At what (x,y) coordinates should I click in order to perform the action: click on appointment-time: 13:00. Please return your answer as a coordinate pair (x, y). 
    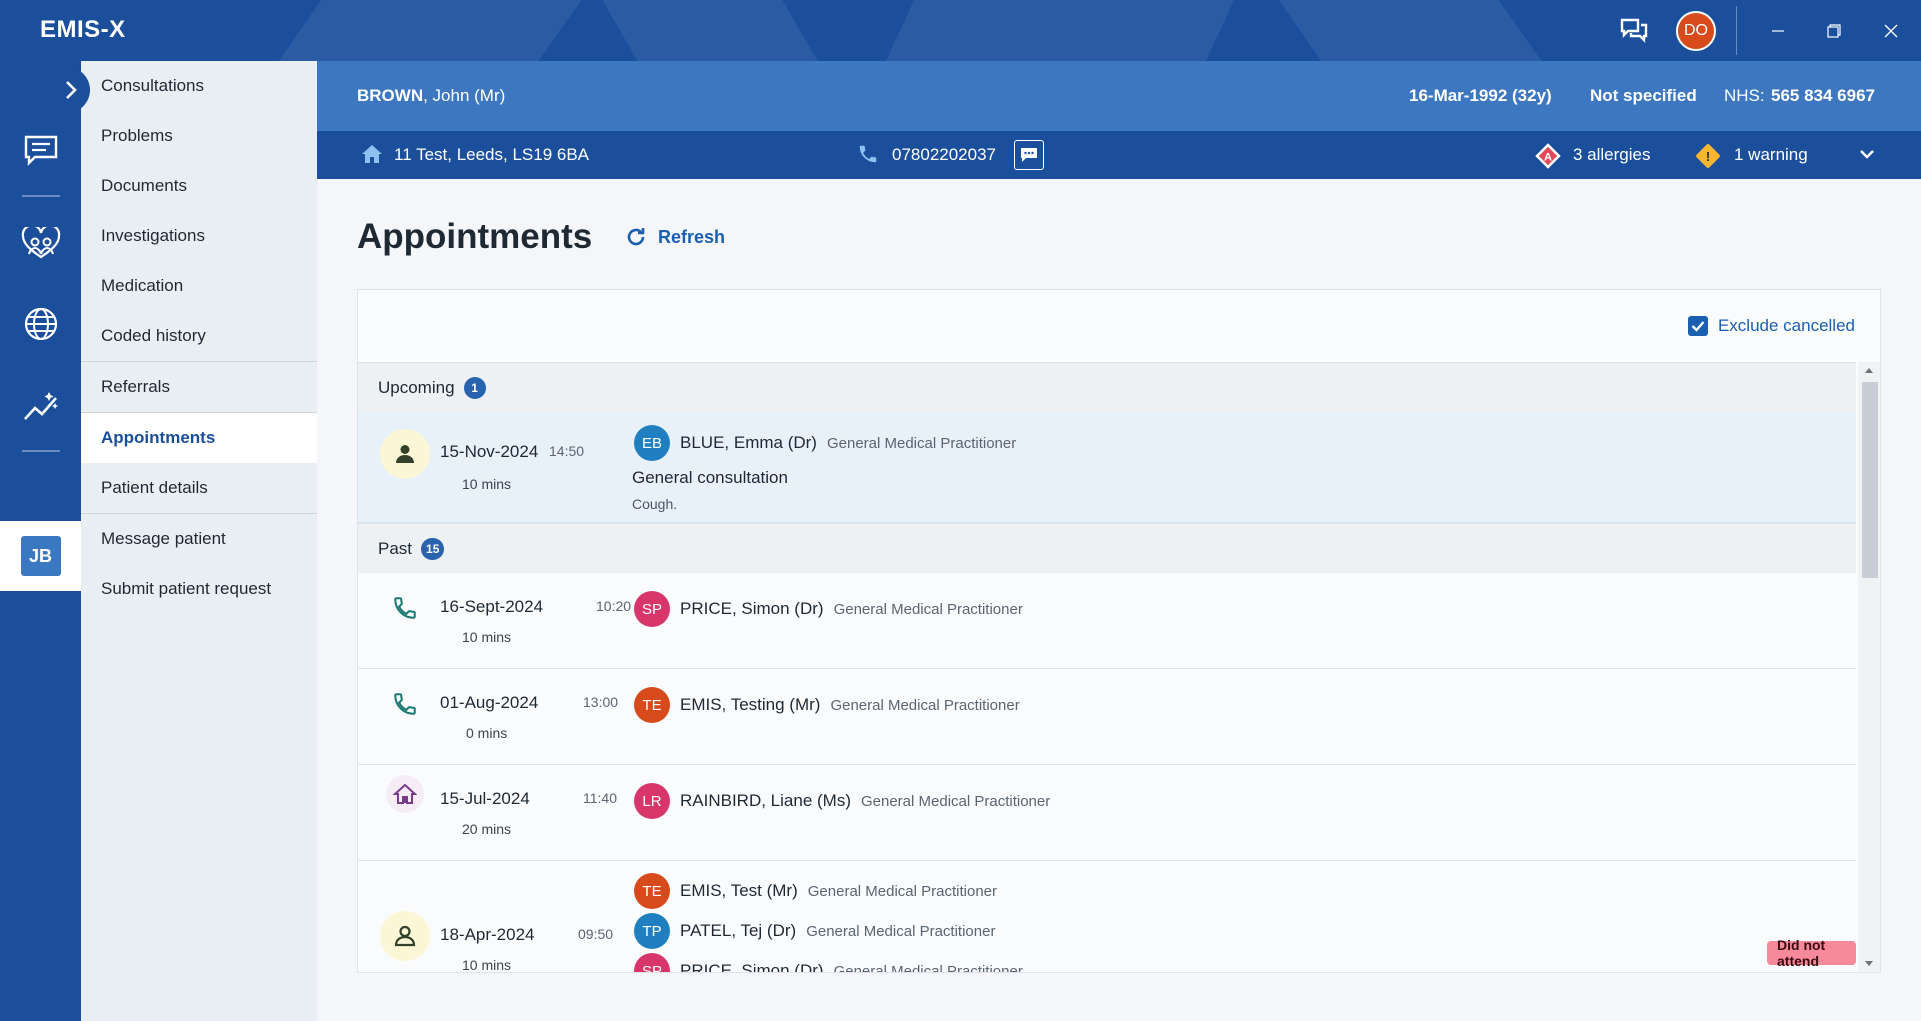
    Looking at the image, I should click on (601, 702).